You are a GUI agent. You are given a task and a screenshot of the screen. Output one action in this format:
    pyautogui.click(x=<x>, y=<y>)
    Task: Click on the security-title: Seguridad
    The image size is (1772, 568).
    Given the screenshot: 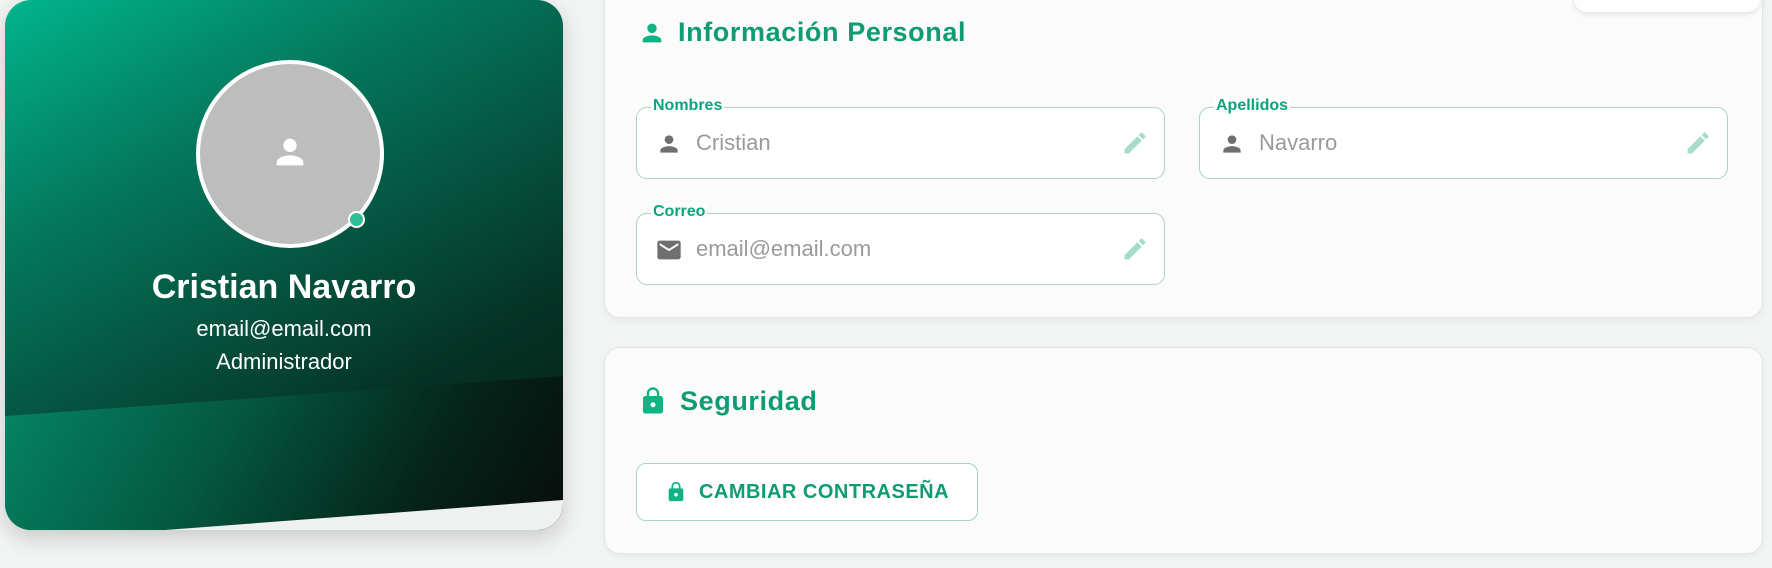 What is the action you would take?
    pyautogui.click(x=727, y=401)
    